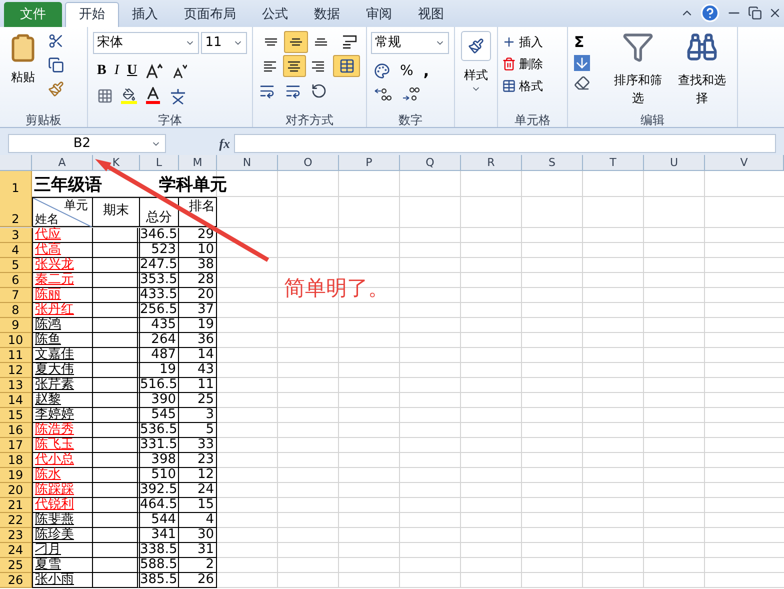 The height and width of the screenshot is (589, 784). What do you see at coordinates (205, 399) in the screenshot?
I see `rank-cell: 25` at bounding box center [205, 399].